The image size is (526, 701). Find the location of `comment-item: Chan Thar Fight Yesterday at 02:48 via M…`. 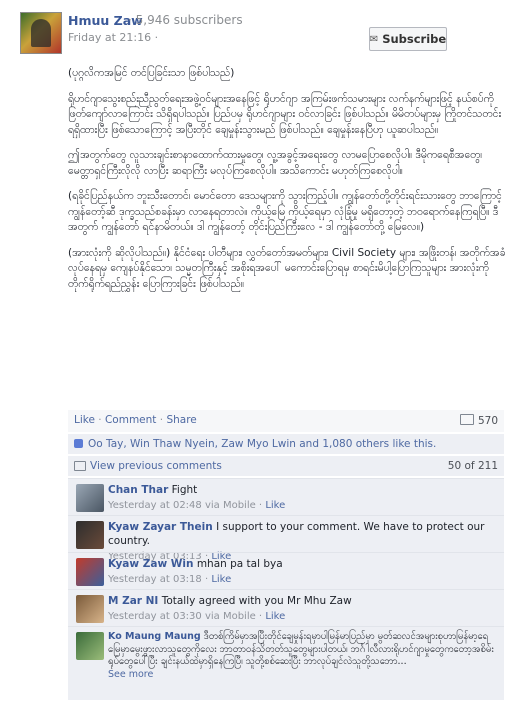

comment-item: Chan Thar Fight Yesterday at 02:48 via M… is located at coordinates (286, 496).